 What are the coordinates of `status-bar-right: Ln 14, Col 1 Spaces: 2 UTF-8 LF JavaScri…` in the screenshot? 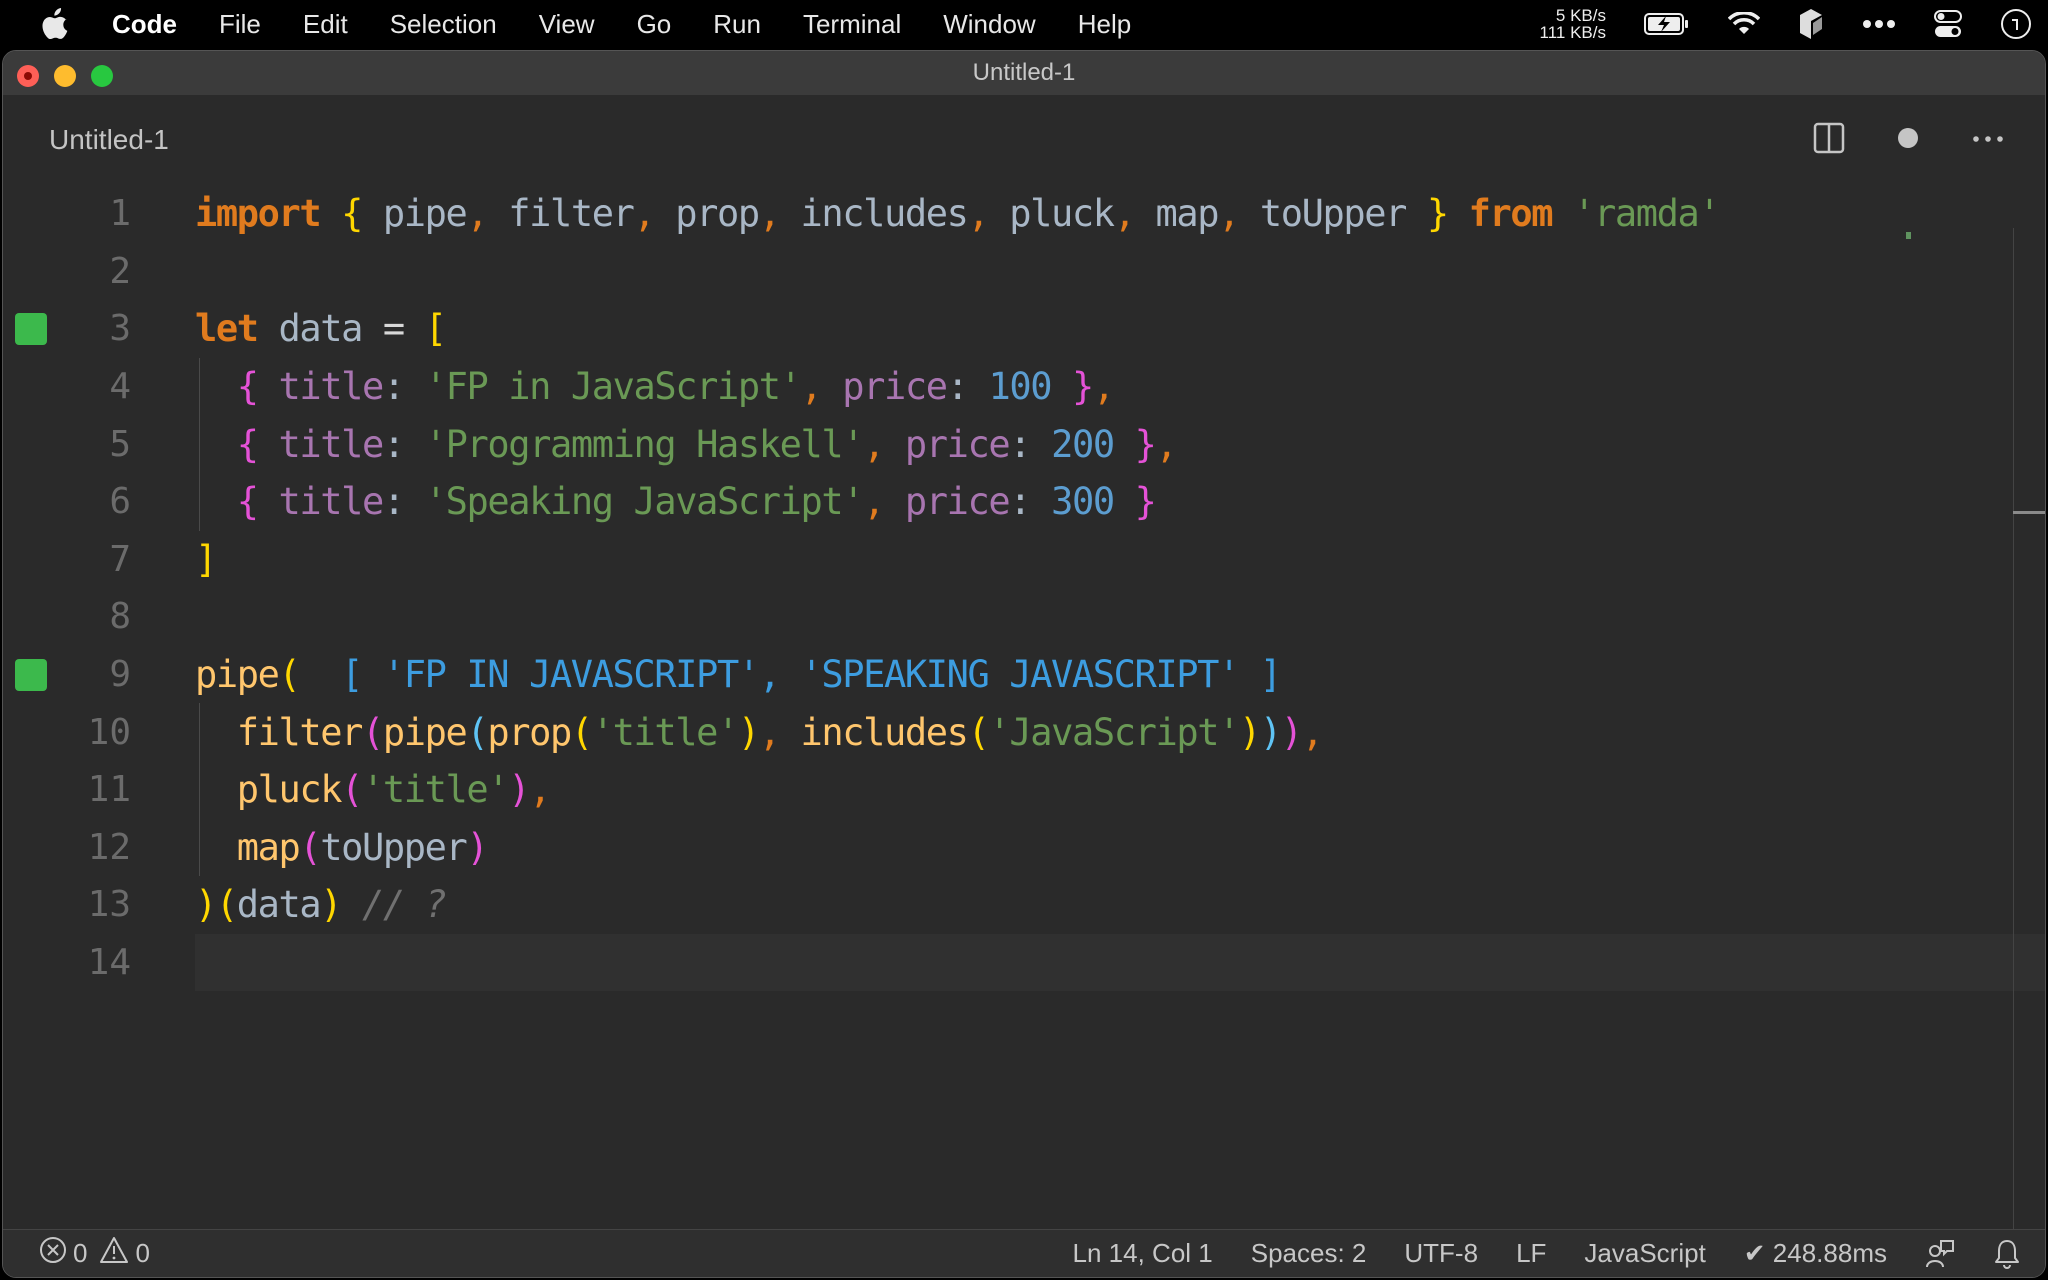 It's located at (1559, 1254).